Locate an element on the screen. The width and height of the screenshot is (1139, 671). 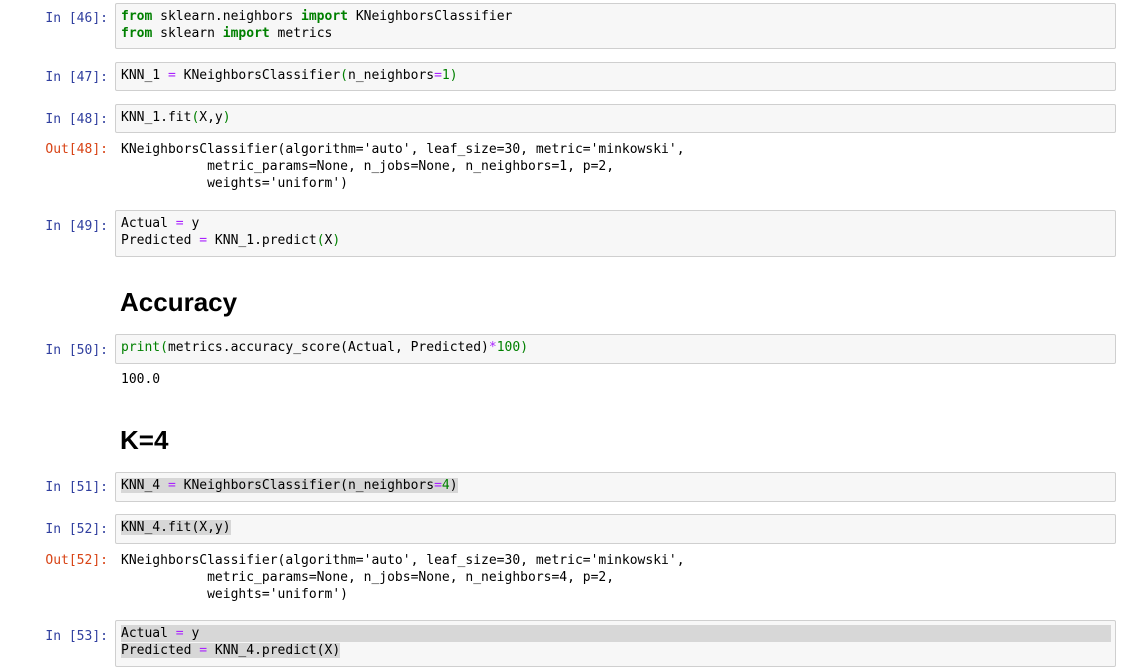
cell-49-input: Actual = y Predicted = KNN_1.predict(X) is located at coordinates (615, 233).